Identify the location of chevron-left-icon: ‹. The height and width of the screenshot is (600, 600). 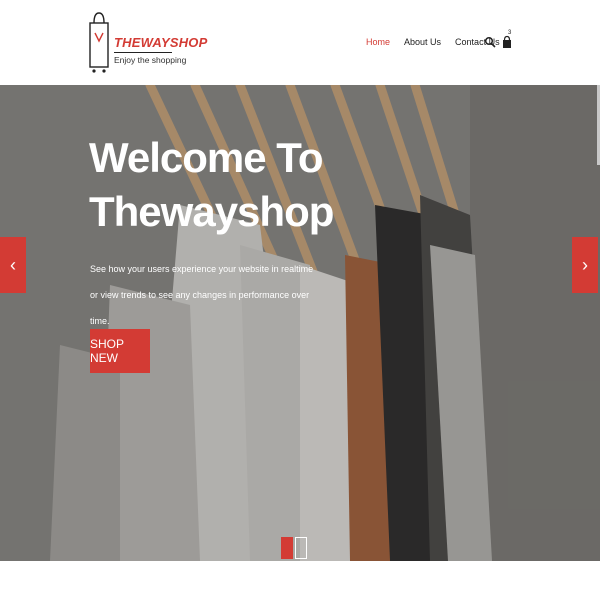
(13, 264).